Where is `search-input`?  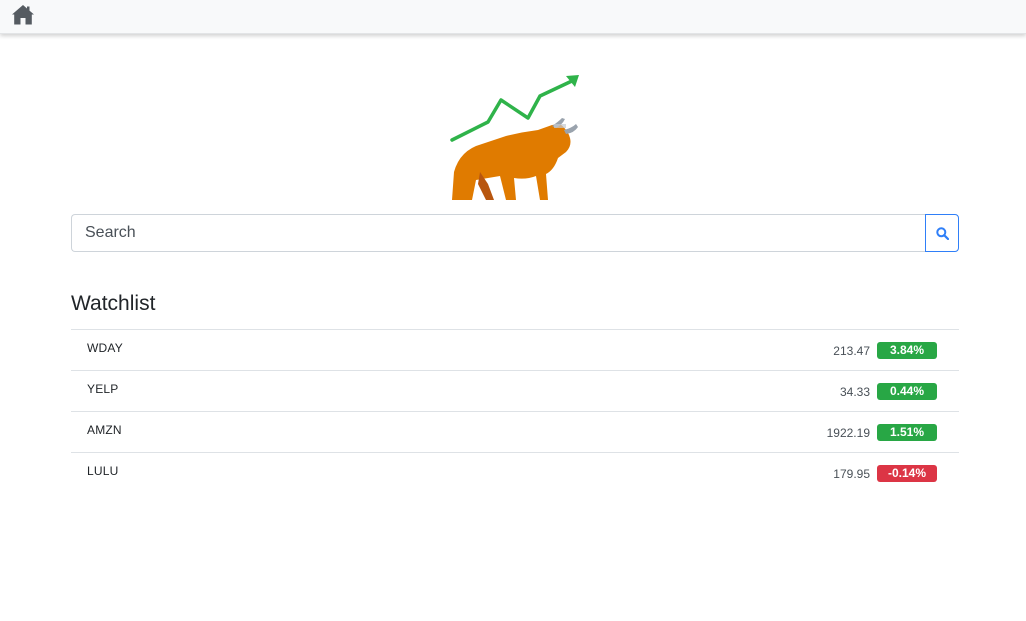 search-input is located at coordinates (498, 233).